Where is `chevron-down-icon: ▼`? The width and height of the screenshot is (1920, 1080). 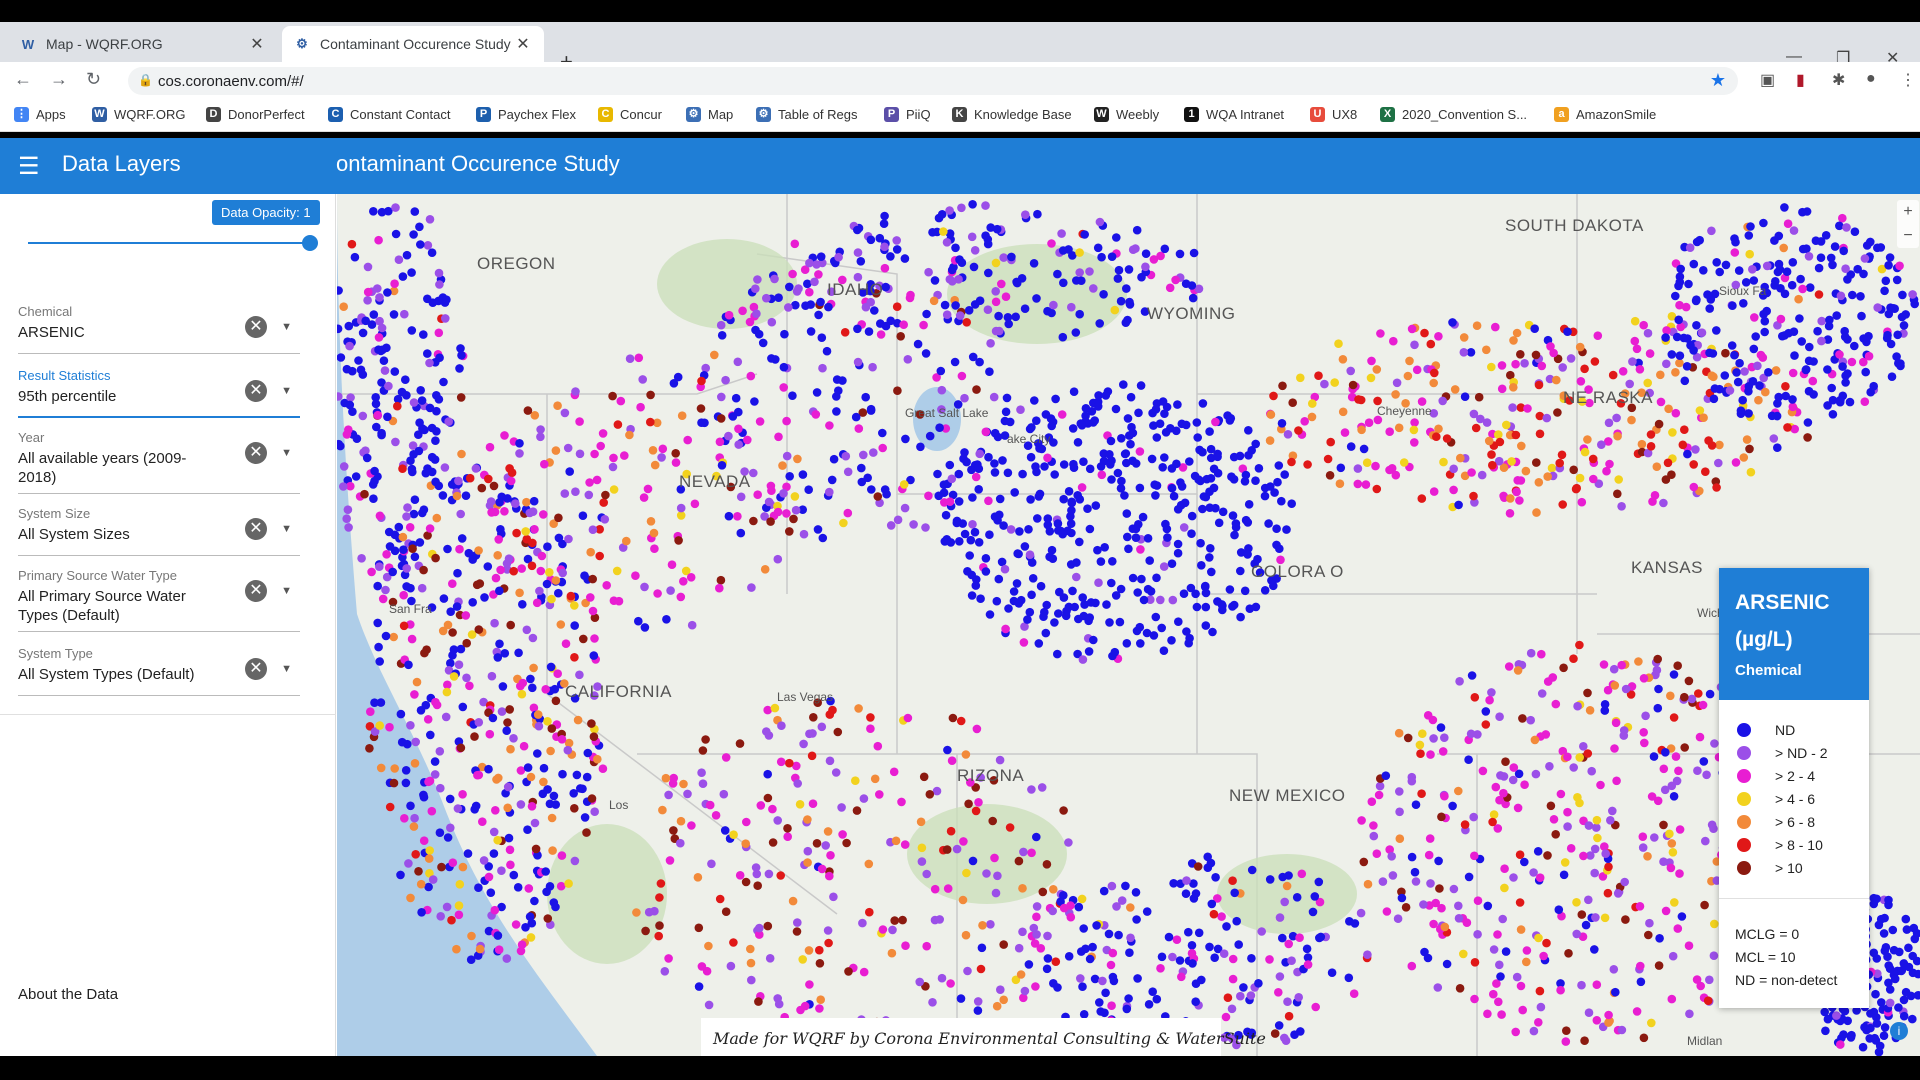
chevron-down-icon: ▼ is located at coordinates (286, 529).